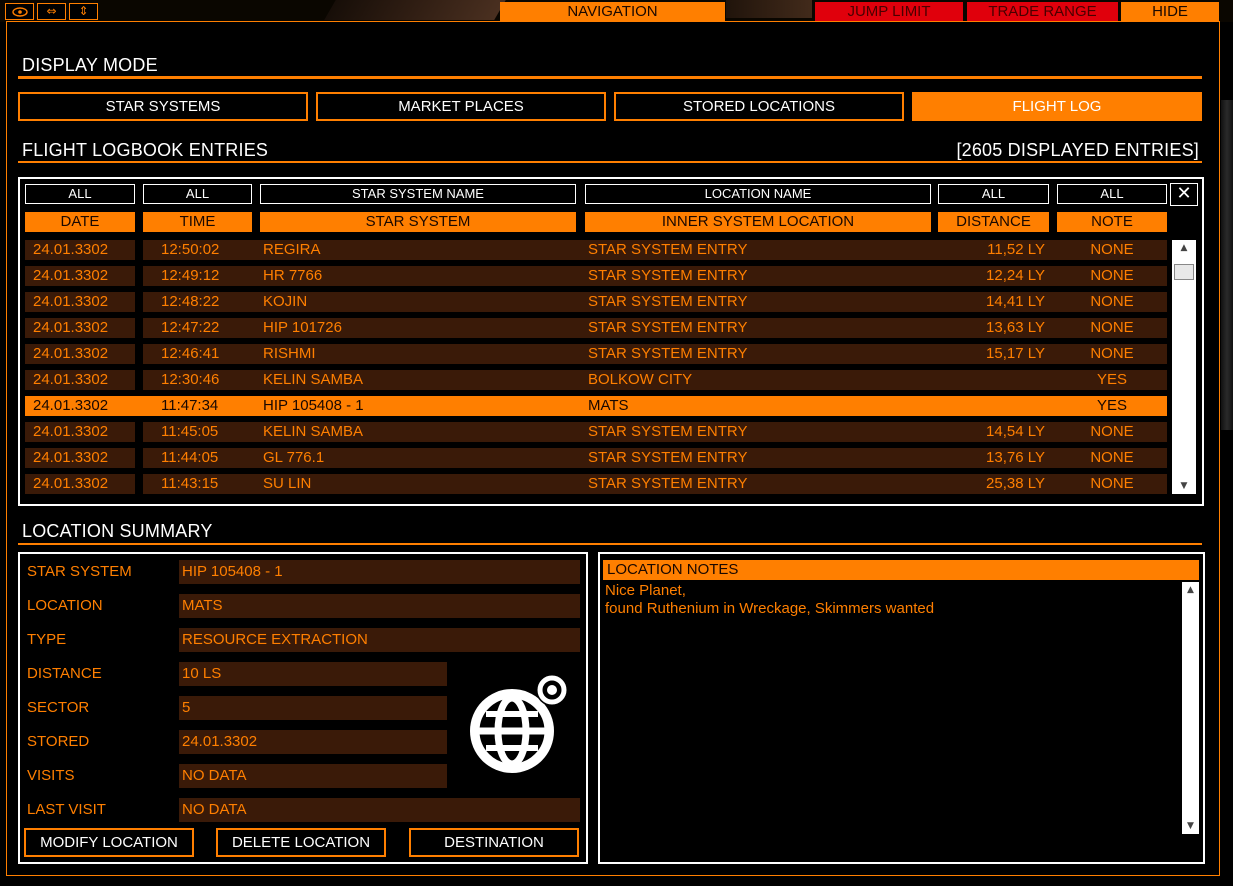 The image size is (1233, 886). I want to click on location-summary-title: LOCATION SUMMARY, so click(117, 531).